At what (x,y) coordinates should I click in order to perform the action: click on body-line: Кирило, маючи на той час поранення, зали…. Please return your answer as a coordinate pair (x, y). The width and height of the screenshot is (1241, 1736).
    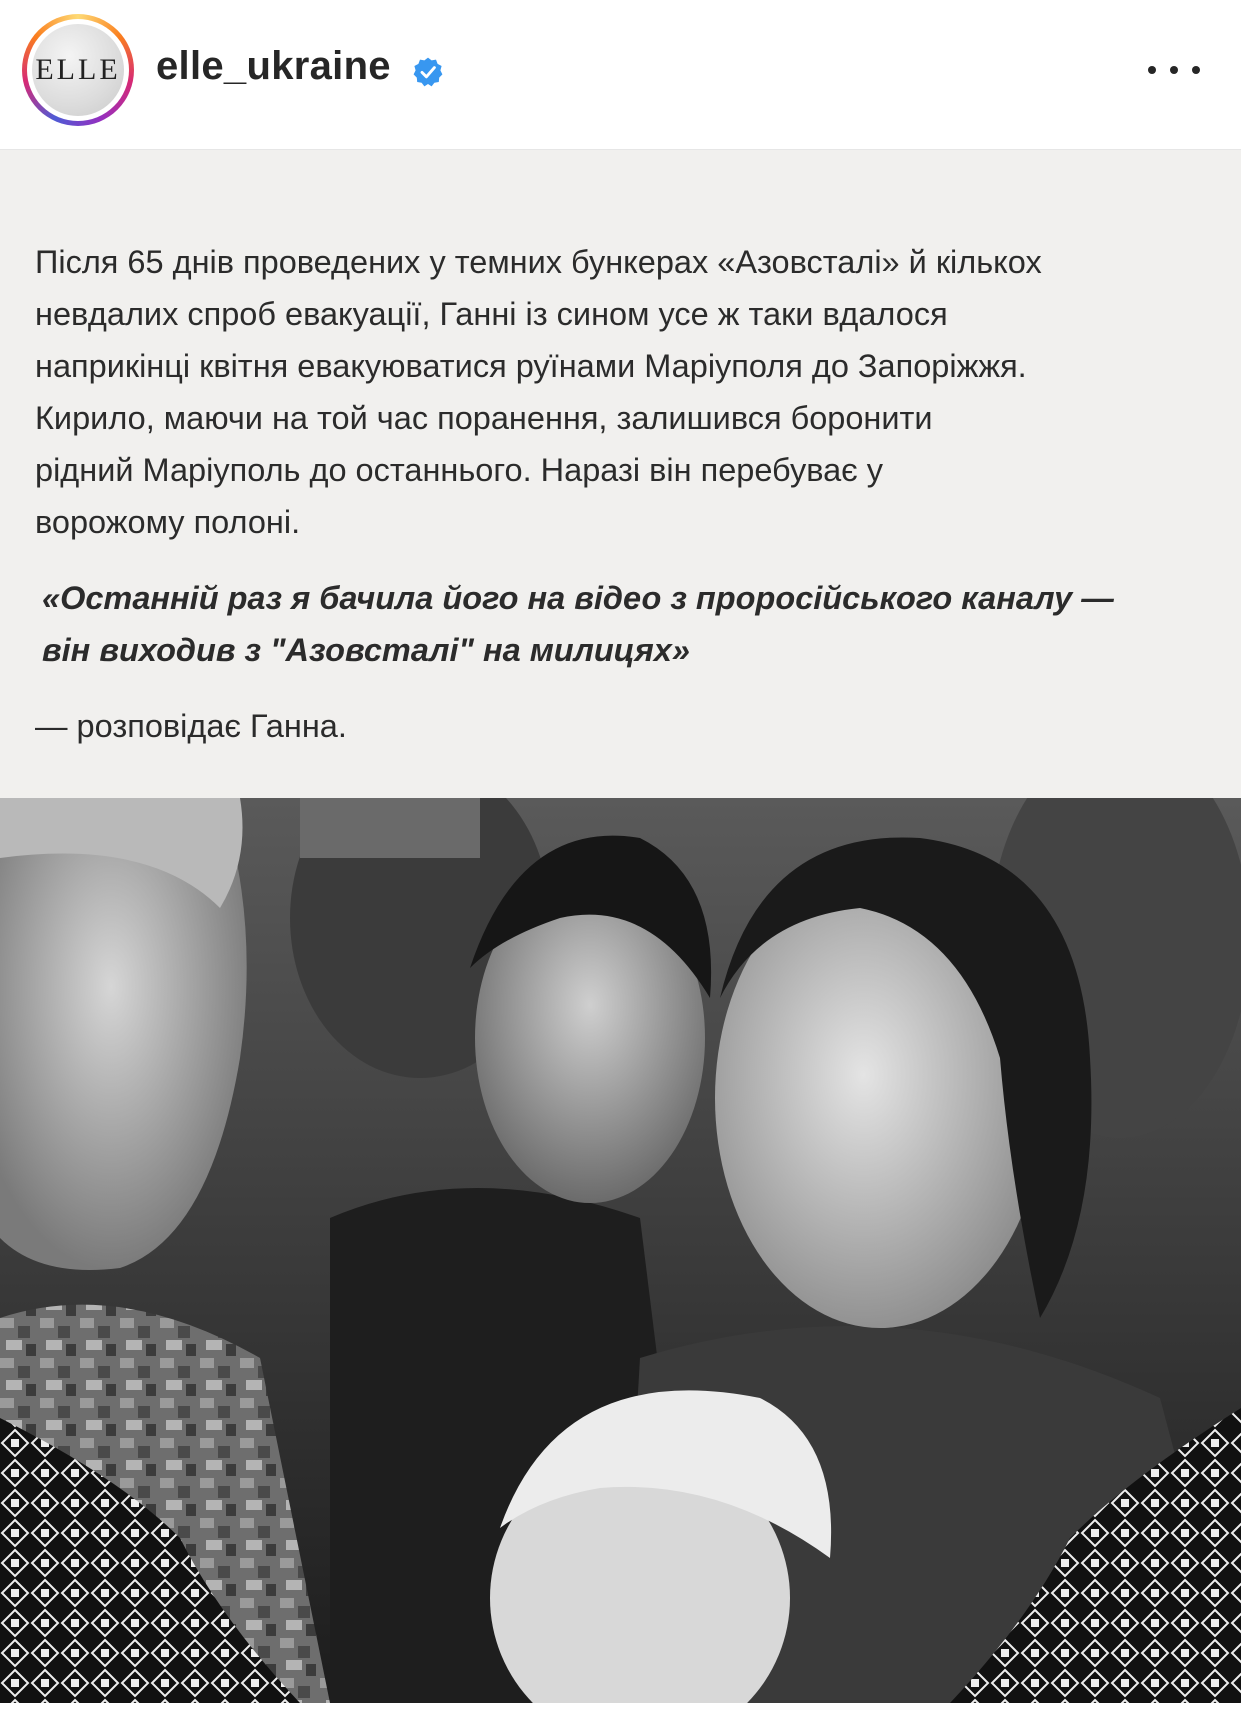
    Looking at the image, I should click on (484, 418).